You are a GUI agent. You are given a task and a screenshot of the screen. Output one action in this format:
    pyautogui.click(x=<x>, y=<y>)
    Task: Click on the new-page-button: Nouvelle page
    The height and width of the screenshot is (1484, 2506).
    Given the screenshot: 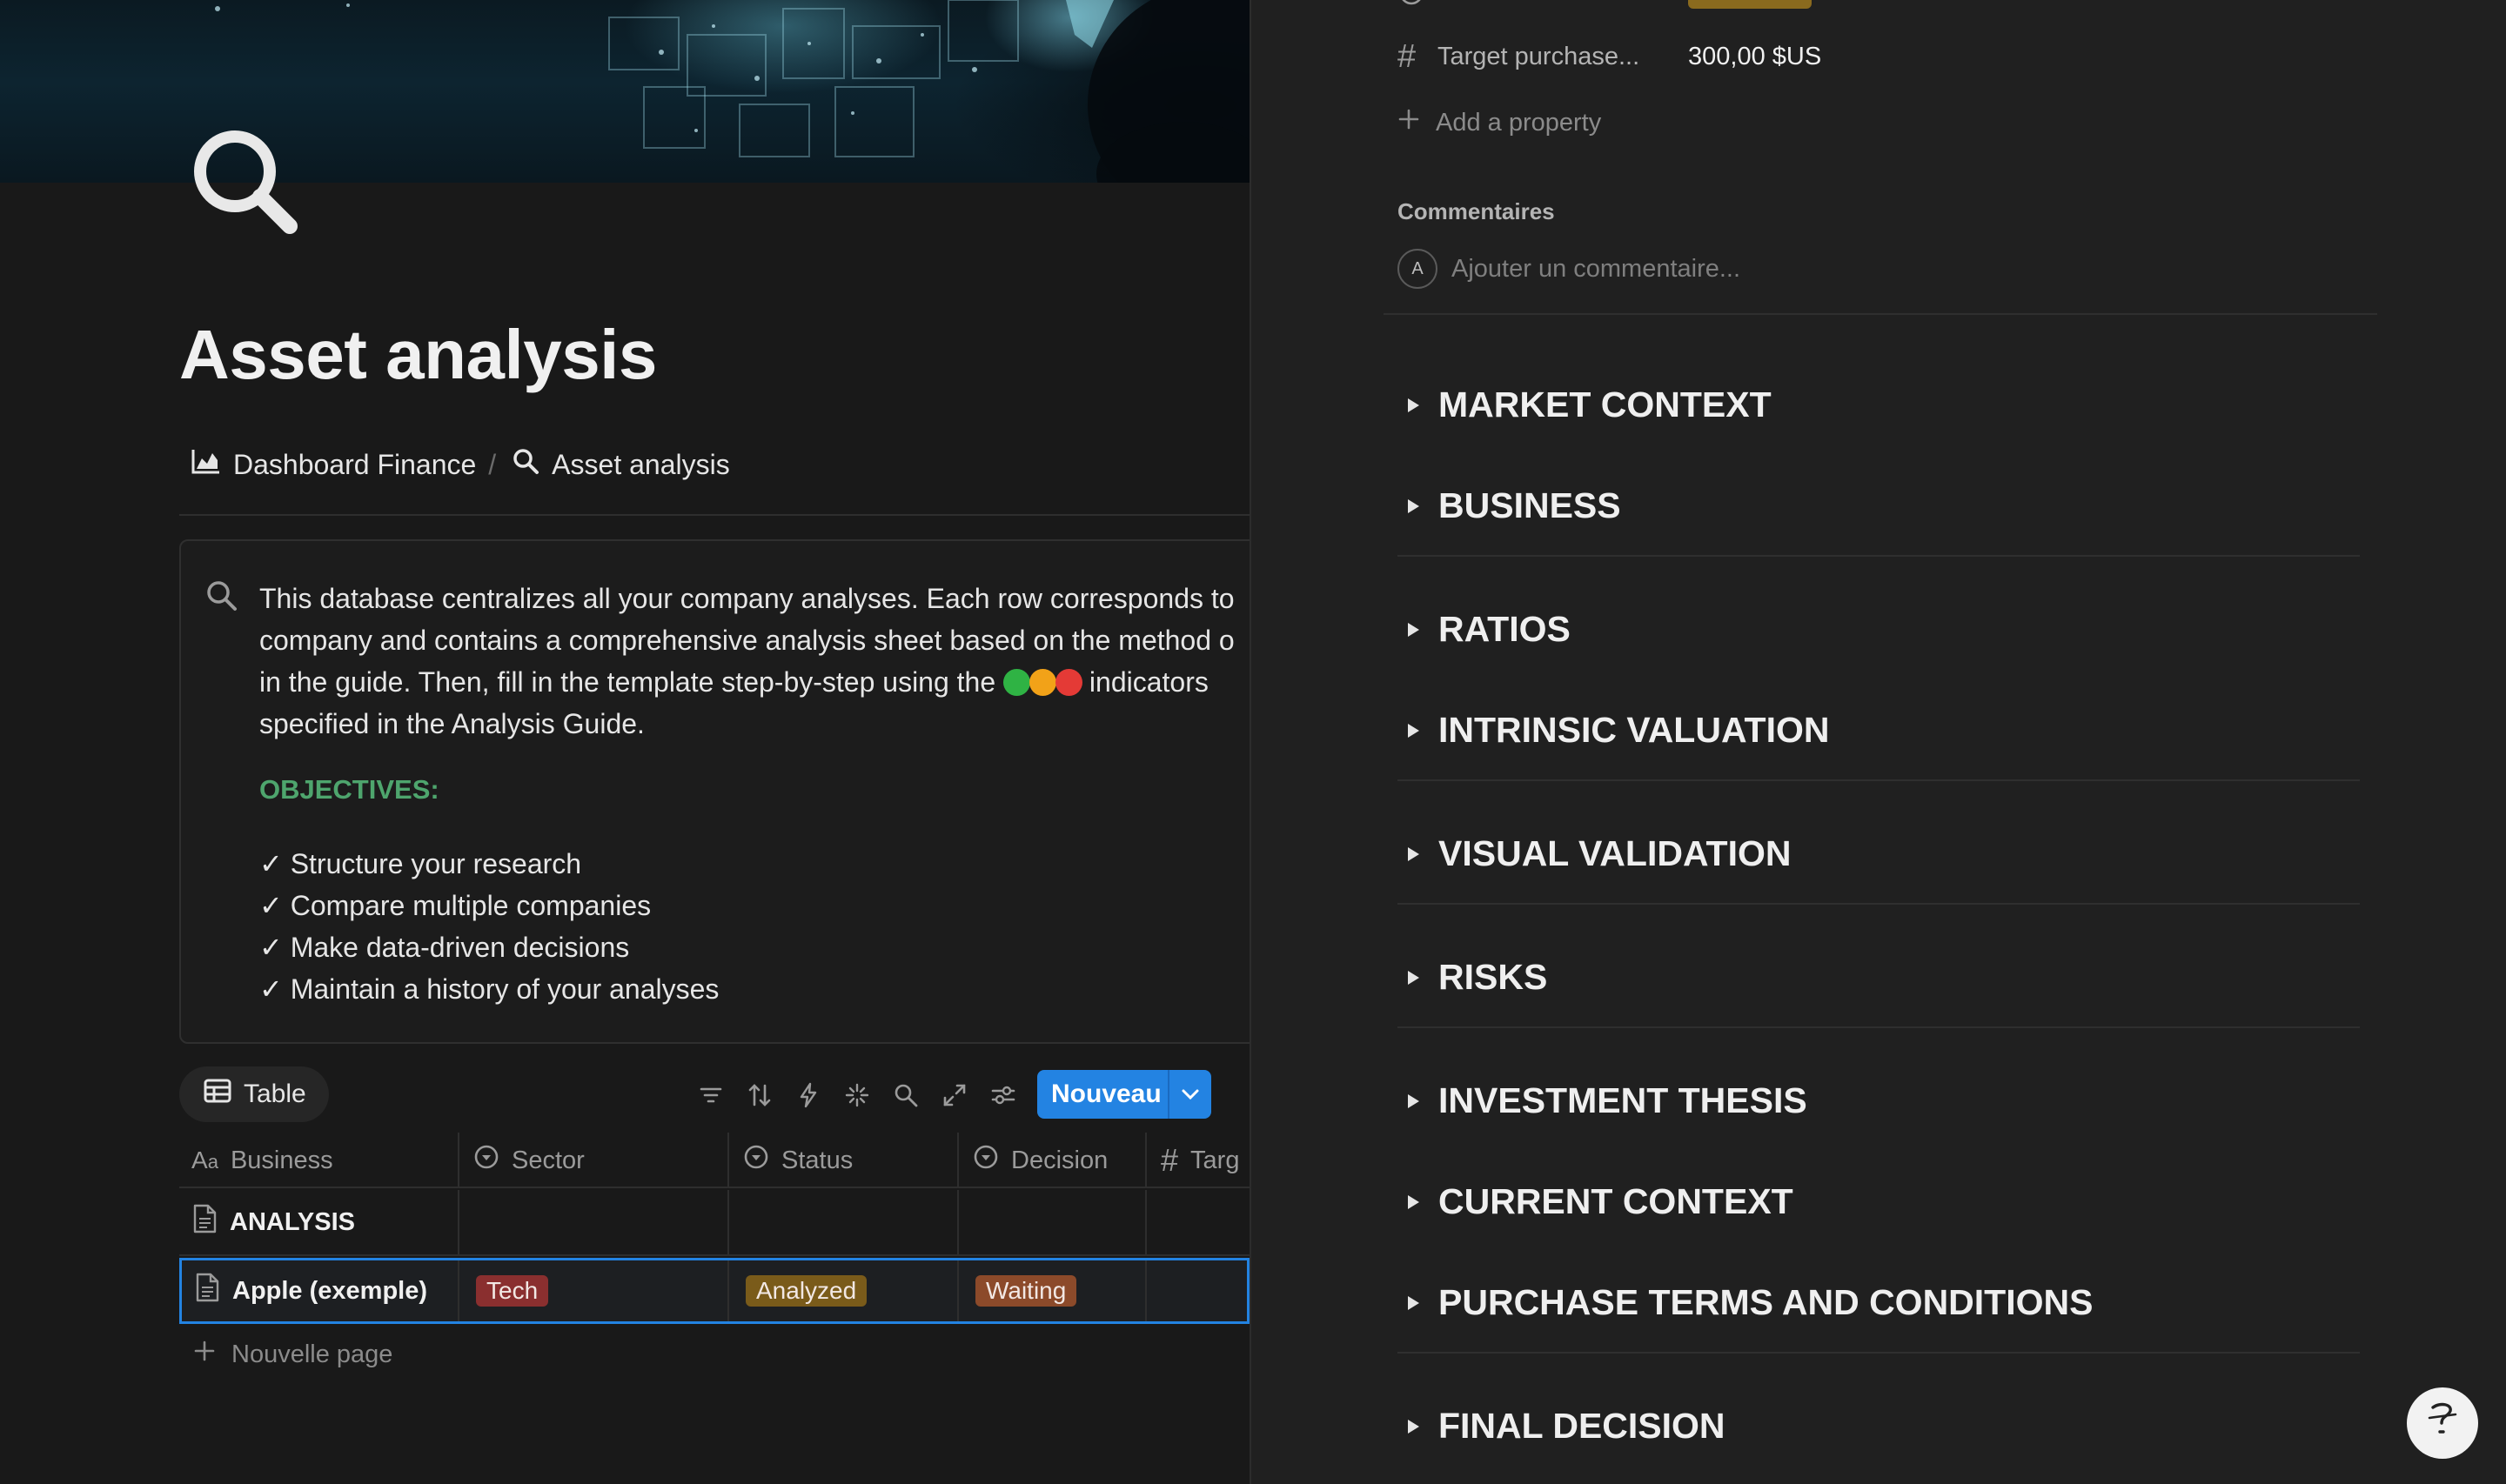 What is the action you would take?
    pyautogui.click(x=292, y=1354)
    